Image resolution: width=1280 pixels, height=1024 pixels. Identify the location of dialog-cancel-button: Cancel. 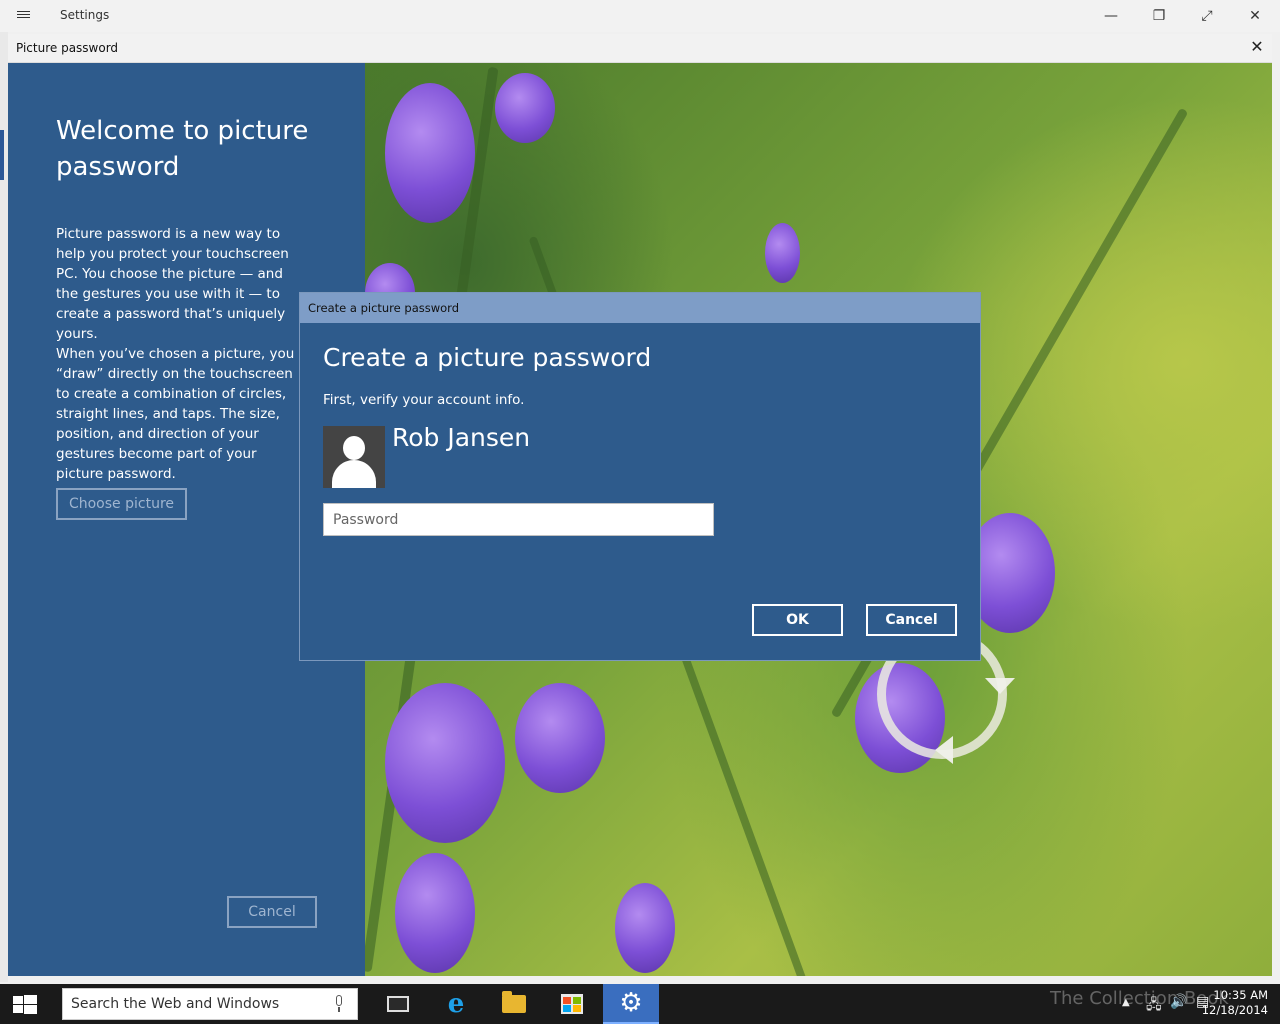
(911, 620).